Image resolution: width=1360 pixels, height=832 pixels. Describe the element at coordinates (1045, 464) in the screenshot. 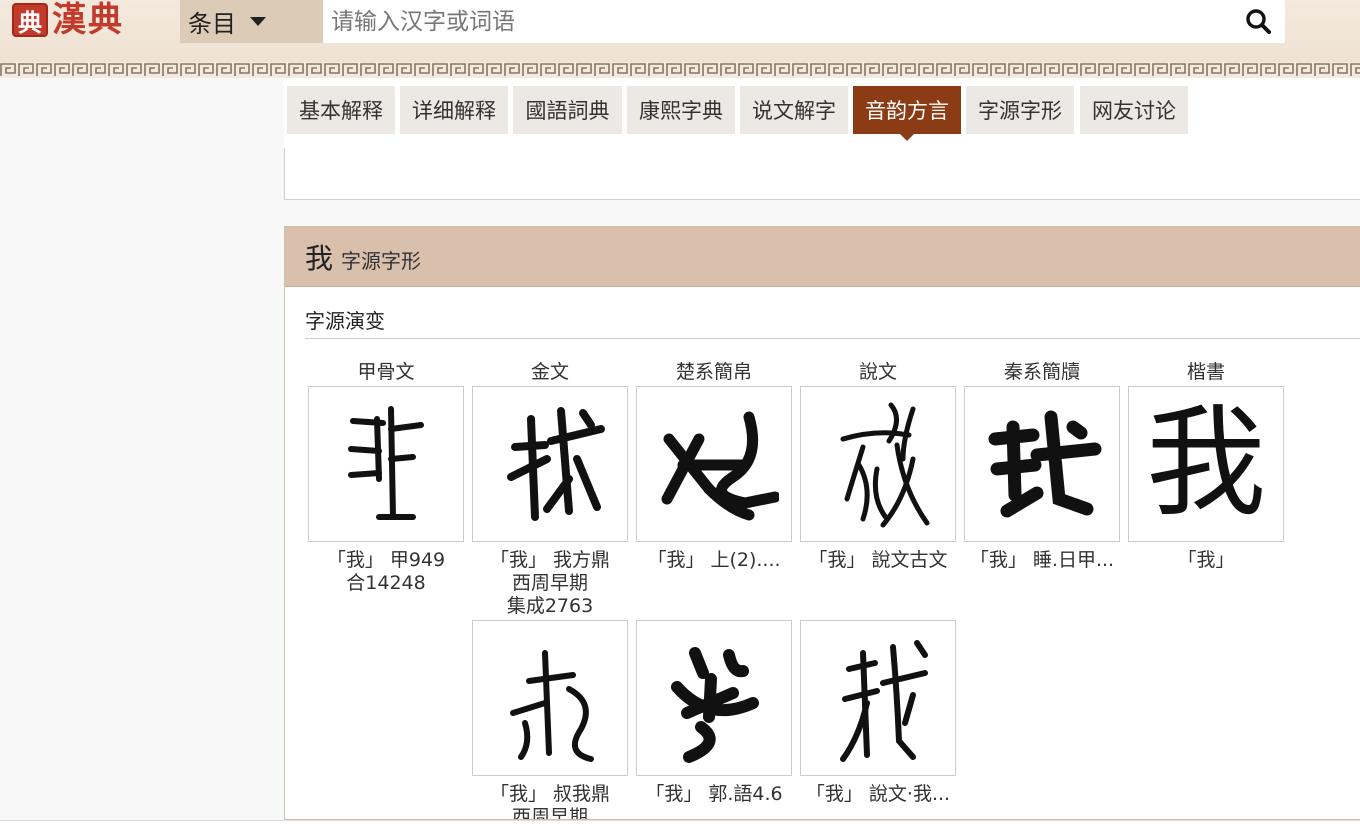

I see `qin-glyph-image` at that location.